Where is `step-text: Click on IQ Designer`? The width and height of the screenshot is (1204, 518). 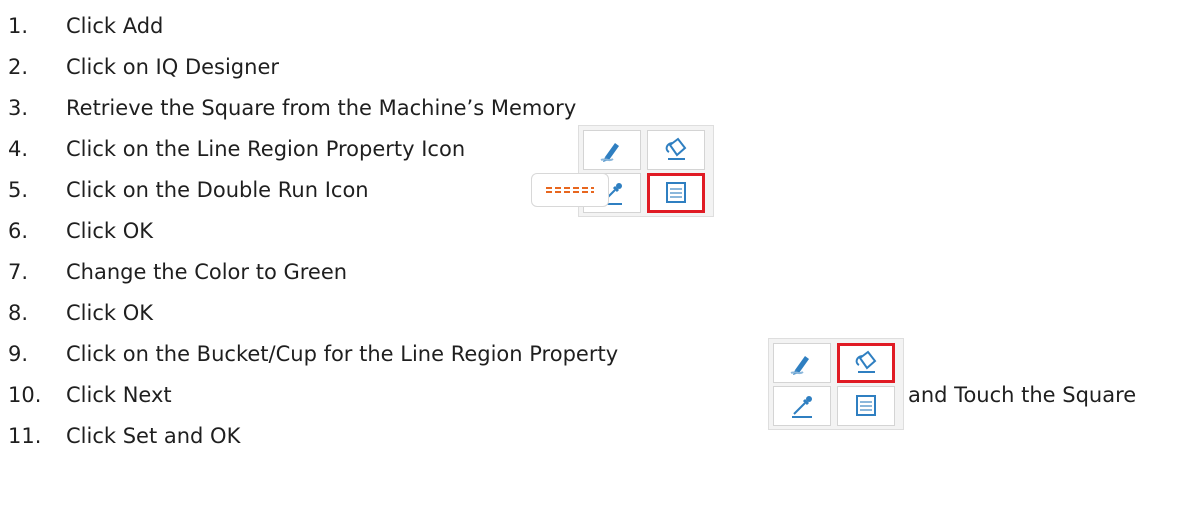 step-text: Click on IQ Designer is located at coordinates (173, 67).